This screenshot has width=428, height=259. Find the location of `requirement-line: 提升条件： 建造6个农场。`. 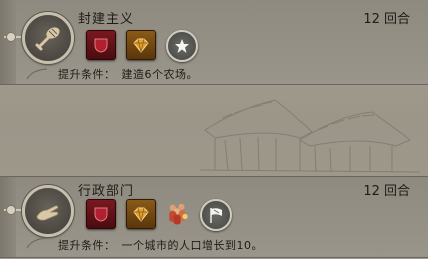

requirement-line: 提升条件： 建造6个农场。 is located at coordinates (128, 74).